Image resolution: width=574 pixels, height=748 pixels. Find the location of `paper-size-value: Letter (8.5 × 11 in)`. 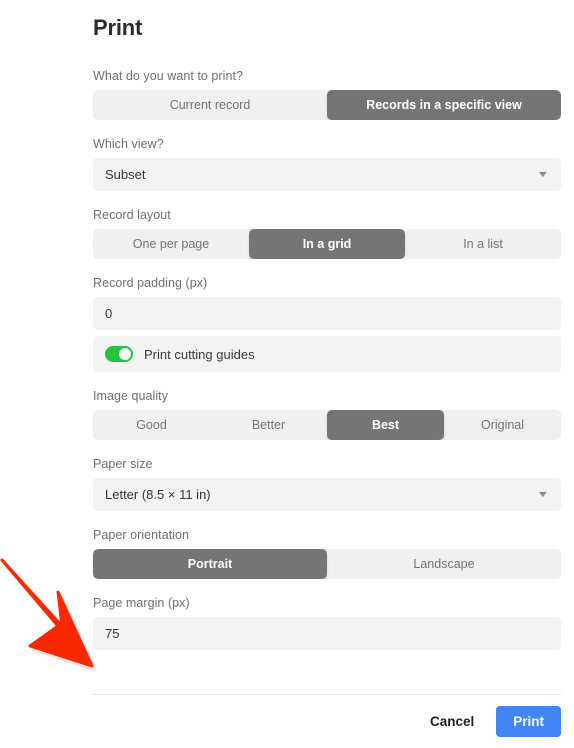

paper-size-value: Letter (8.5 × 11 in) is located at coordinates (158, 494).